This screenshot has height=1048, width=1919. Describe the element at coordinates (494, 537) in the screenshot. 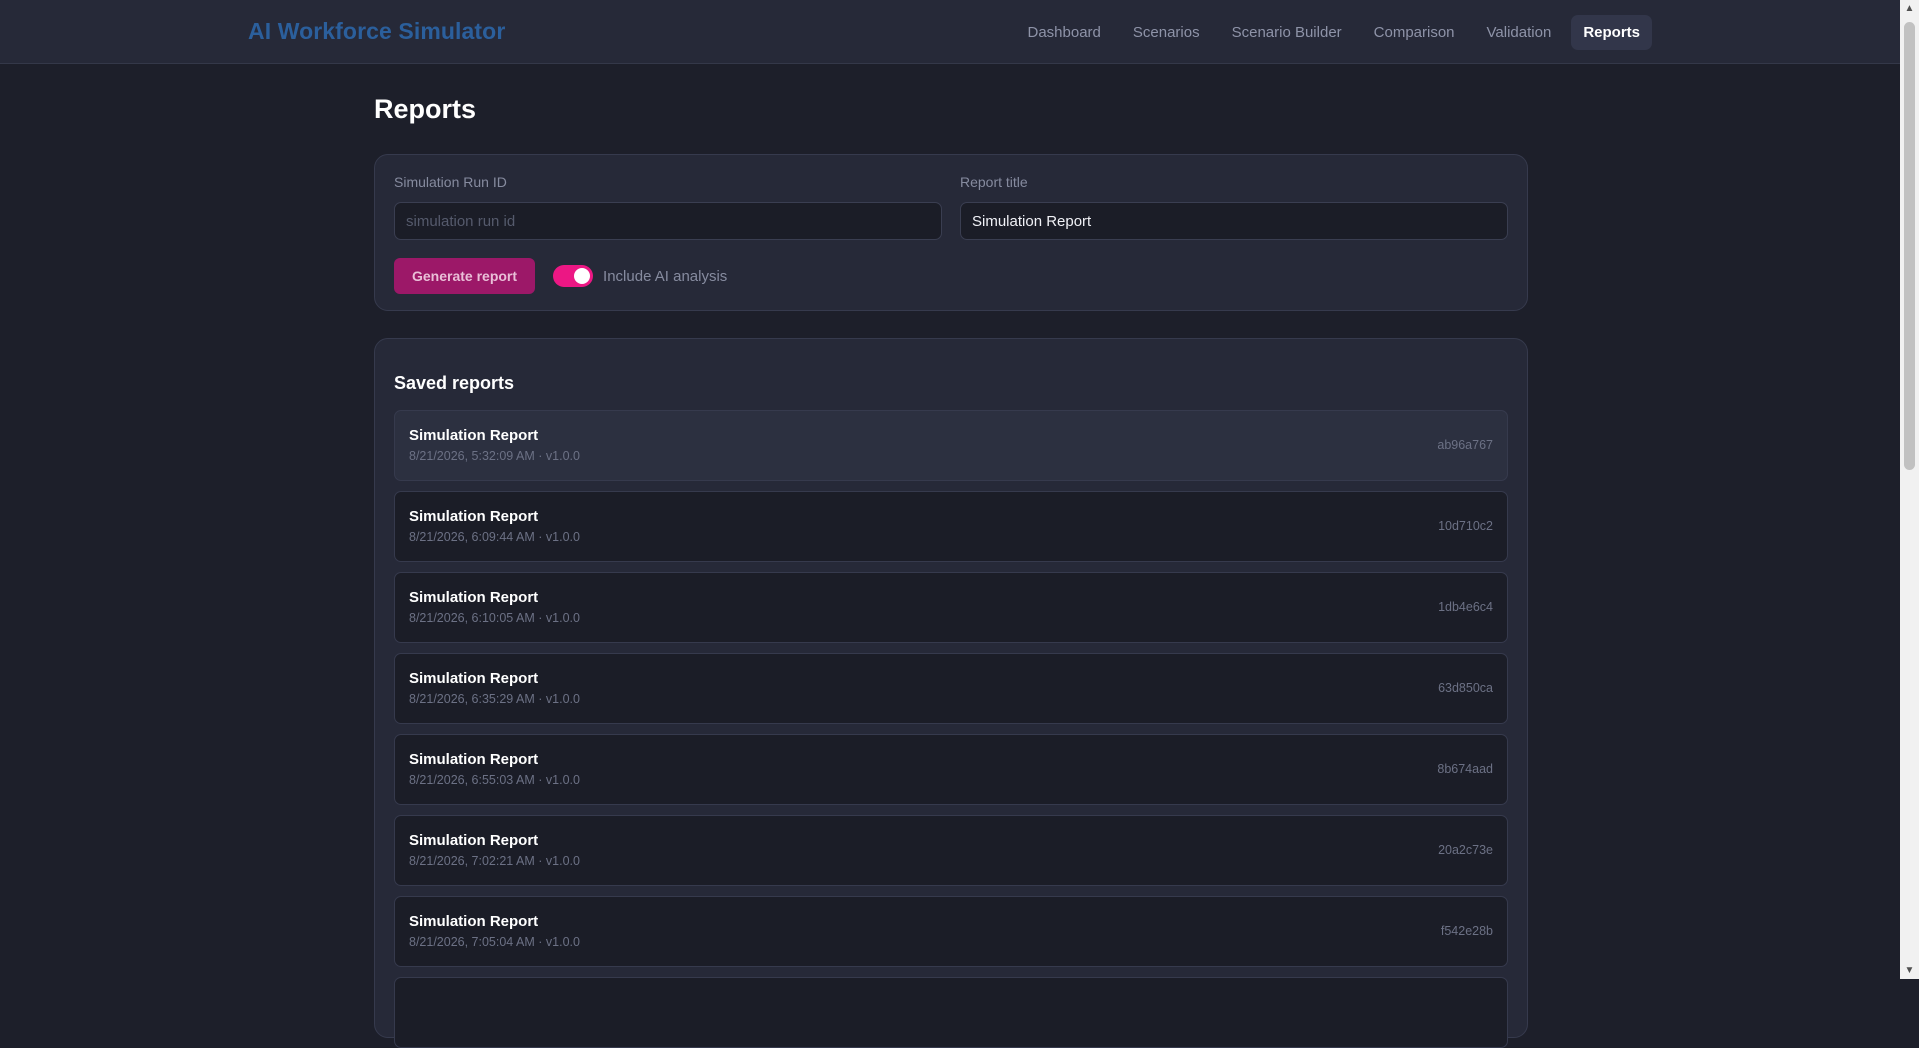

I see `report-meta: 8/21/2026, 6:09:44 AM · v1.0.0` at that location.